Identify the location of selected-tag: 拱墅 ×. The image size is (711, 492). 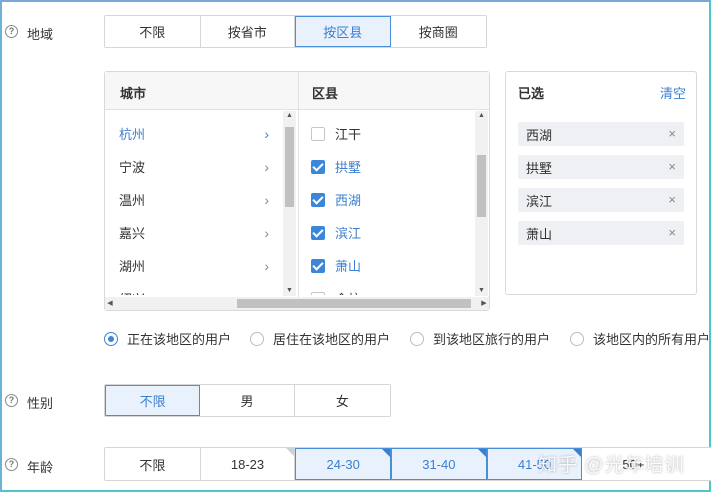
(601, 167).